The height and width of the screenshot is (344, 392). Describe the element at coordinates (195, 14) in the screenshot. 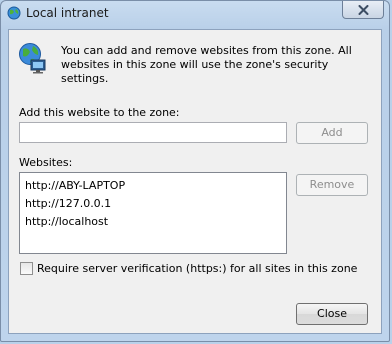

I see `title-bar: Local intranet` at that location.